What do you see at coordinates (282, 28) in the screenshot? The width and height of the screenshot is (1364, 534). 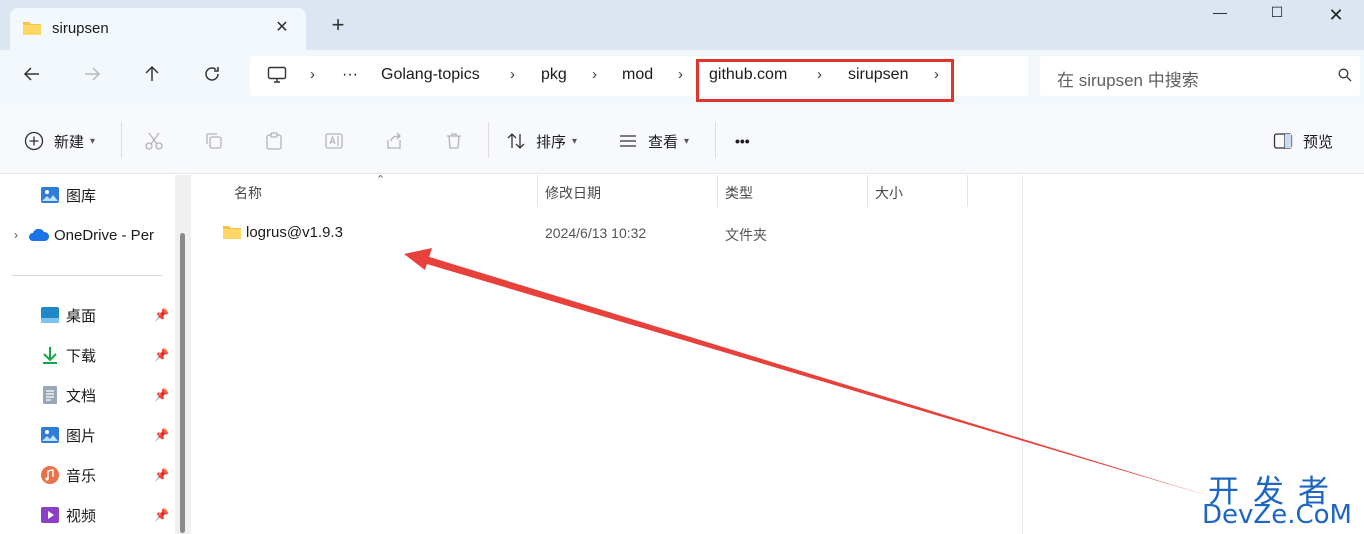 I see `tab-close-button: ✕` at bounding box center [282, 28].